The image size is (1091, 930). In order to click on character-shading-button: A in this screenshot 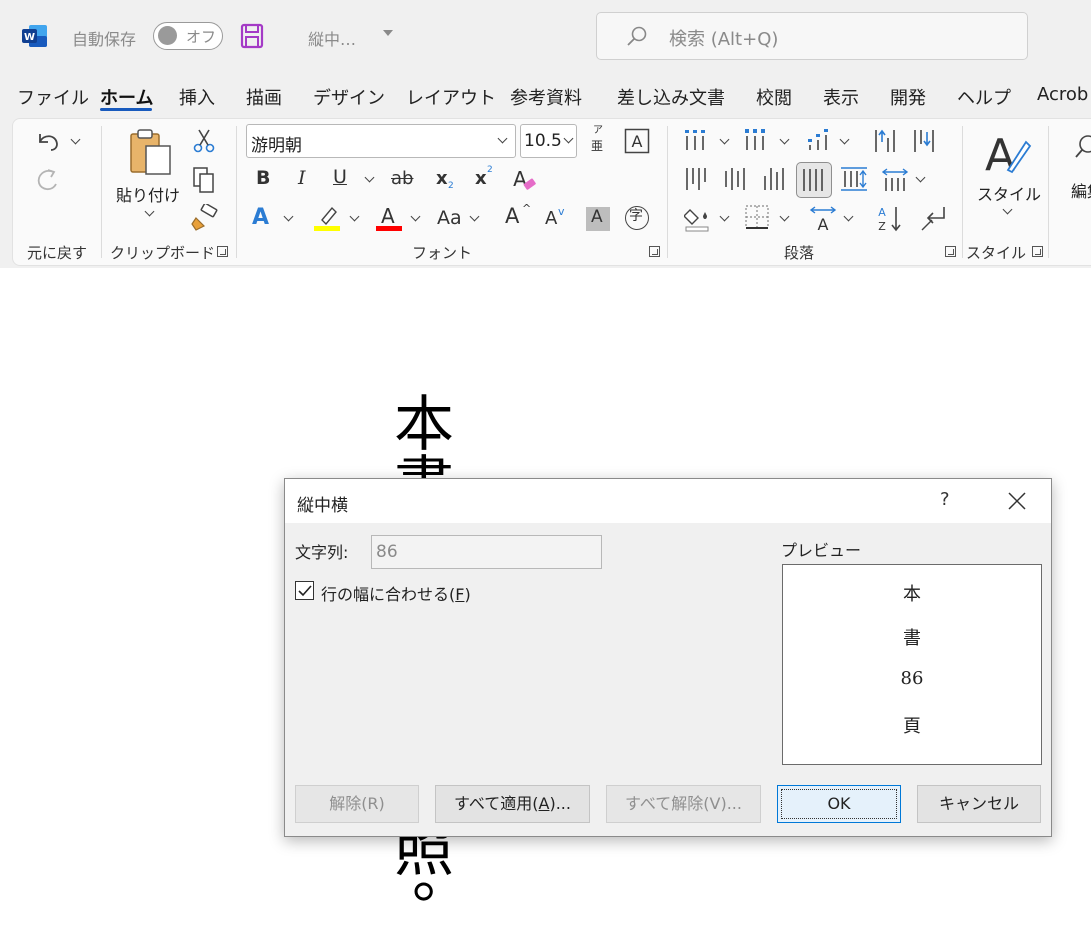, I will do `click(598, 219)`.